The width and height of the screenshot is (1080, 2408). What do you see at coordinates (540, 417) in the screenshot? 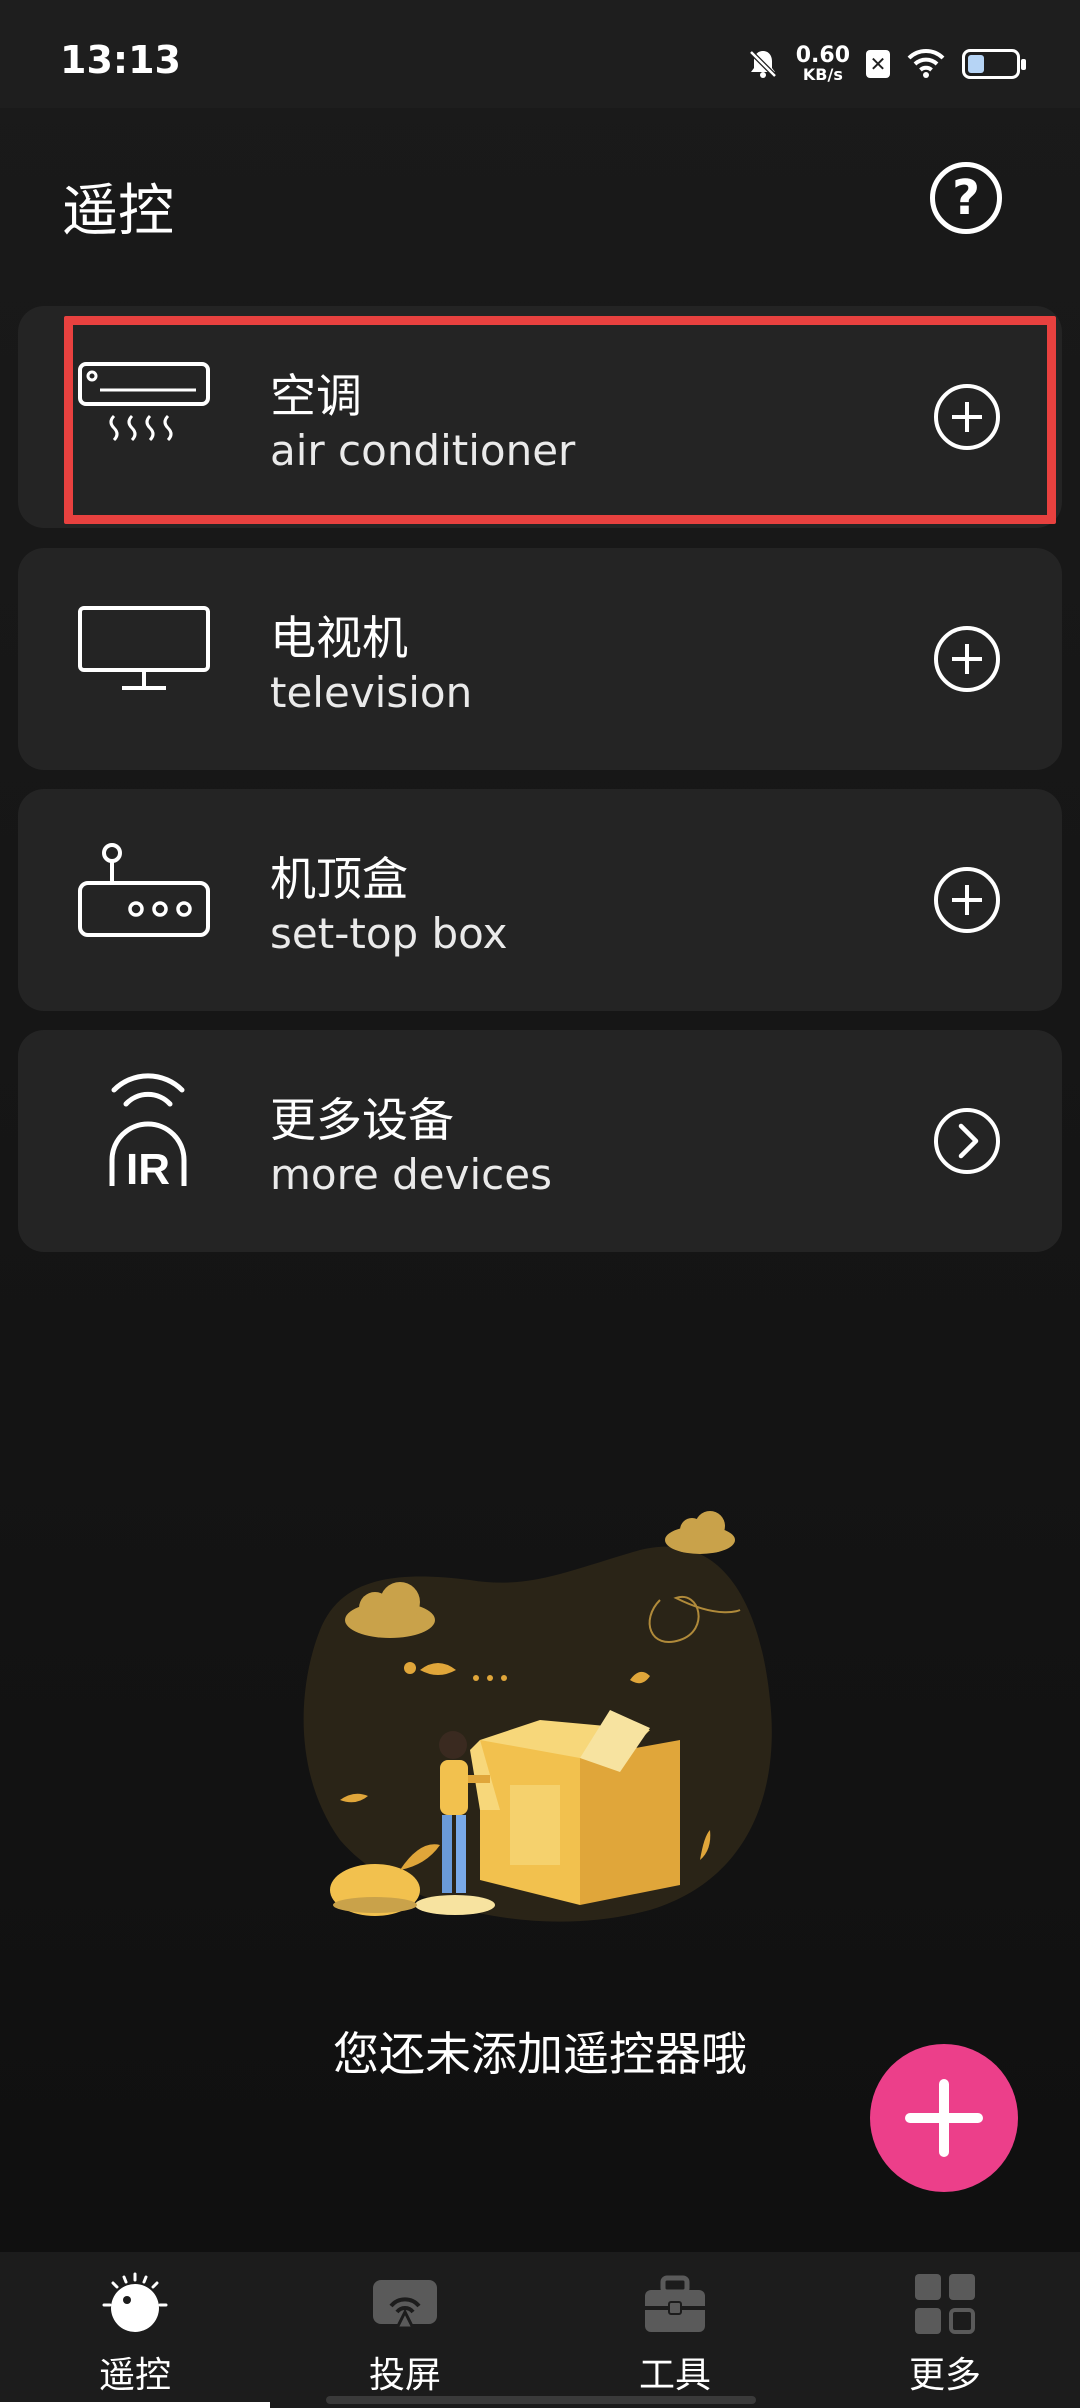
I see `device-card-air-conditioner: 空调 air conditioner` at bounding box center [540, 417].